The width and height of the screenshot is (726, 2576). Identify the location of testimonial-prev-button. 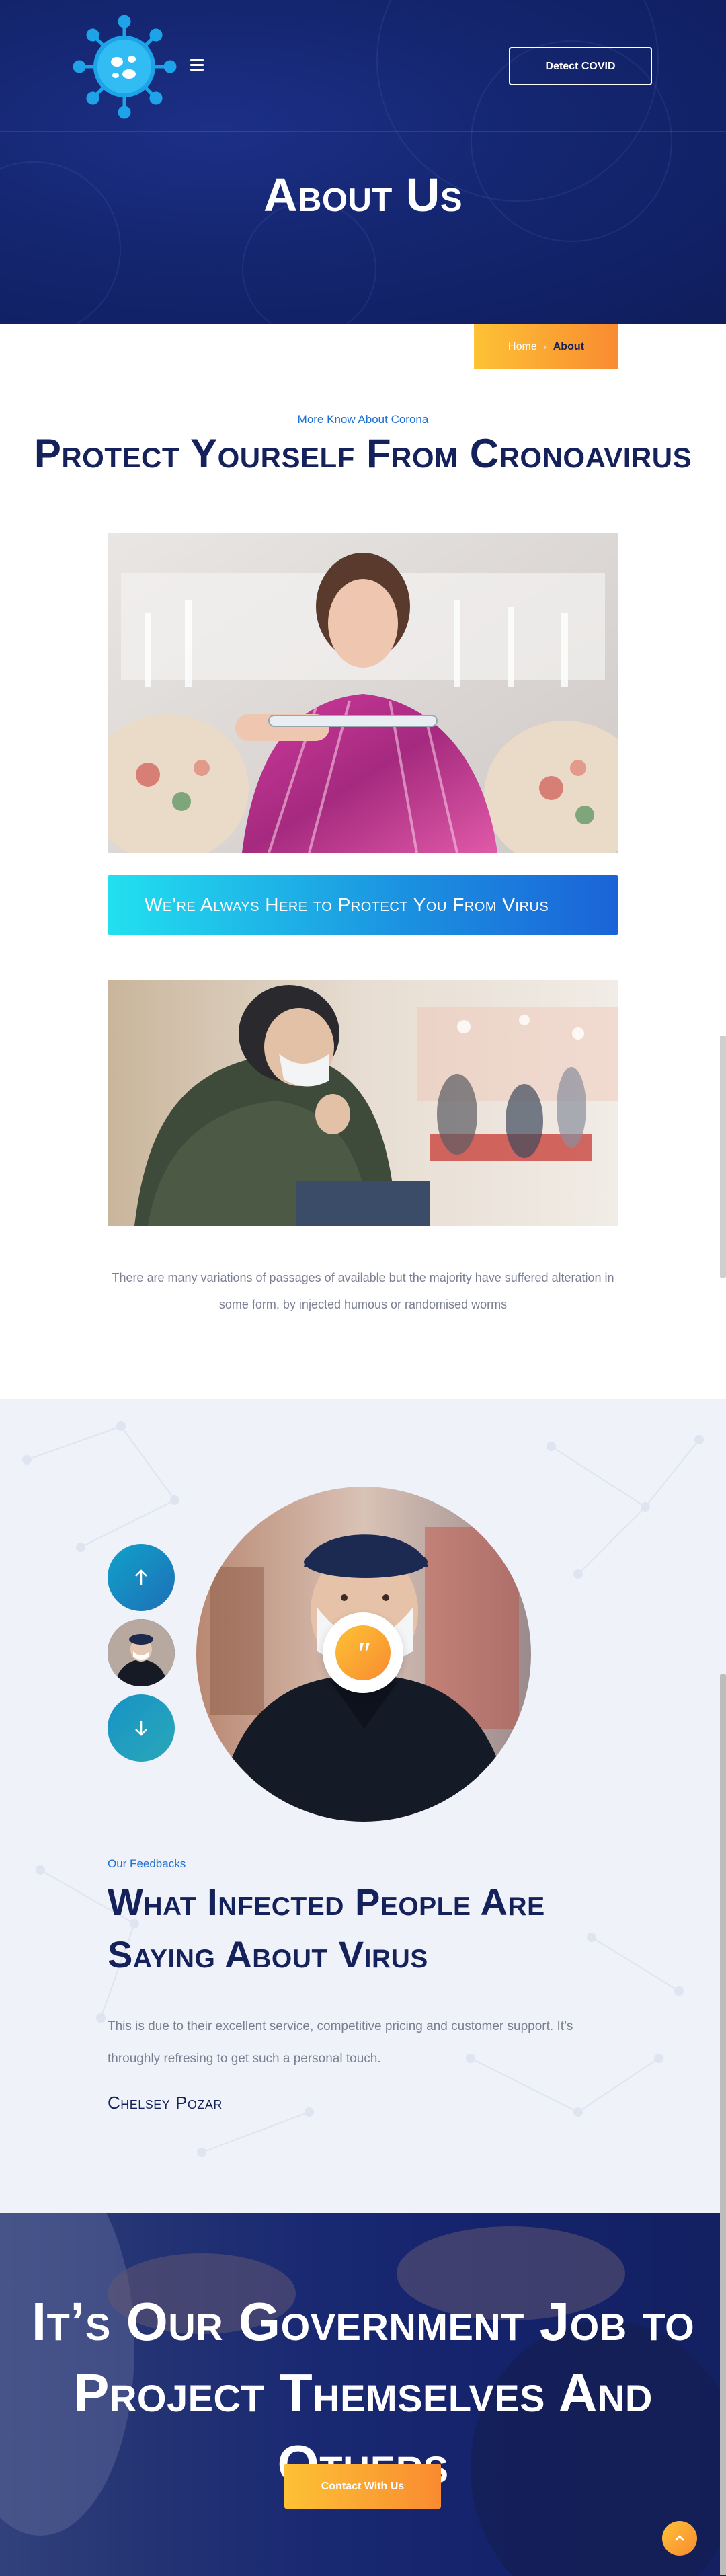
(141, 1578).